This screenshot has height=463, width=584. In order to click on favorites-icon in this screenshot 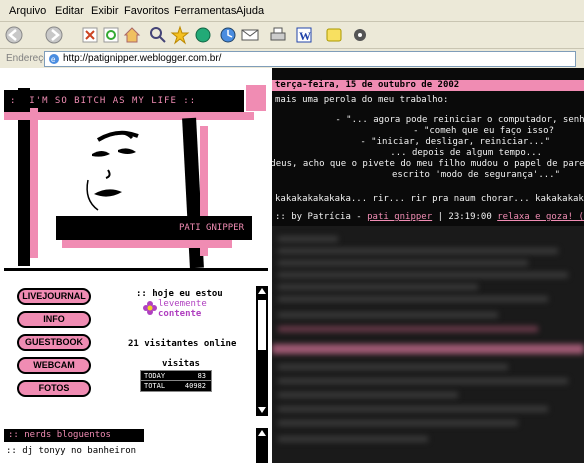, I will do `click(180, 35)`.